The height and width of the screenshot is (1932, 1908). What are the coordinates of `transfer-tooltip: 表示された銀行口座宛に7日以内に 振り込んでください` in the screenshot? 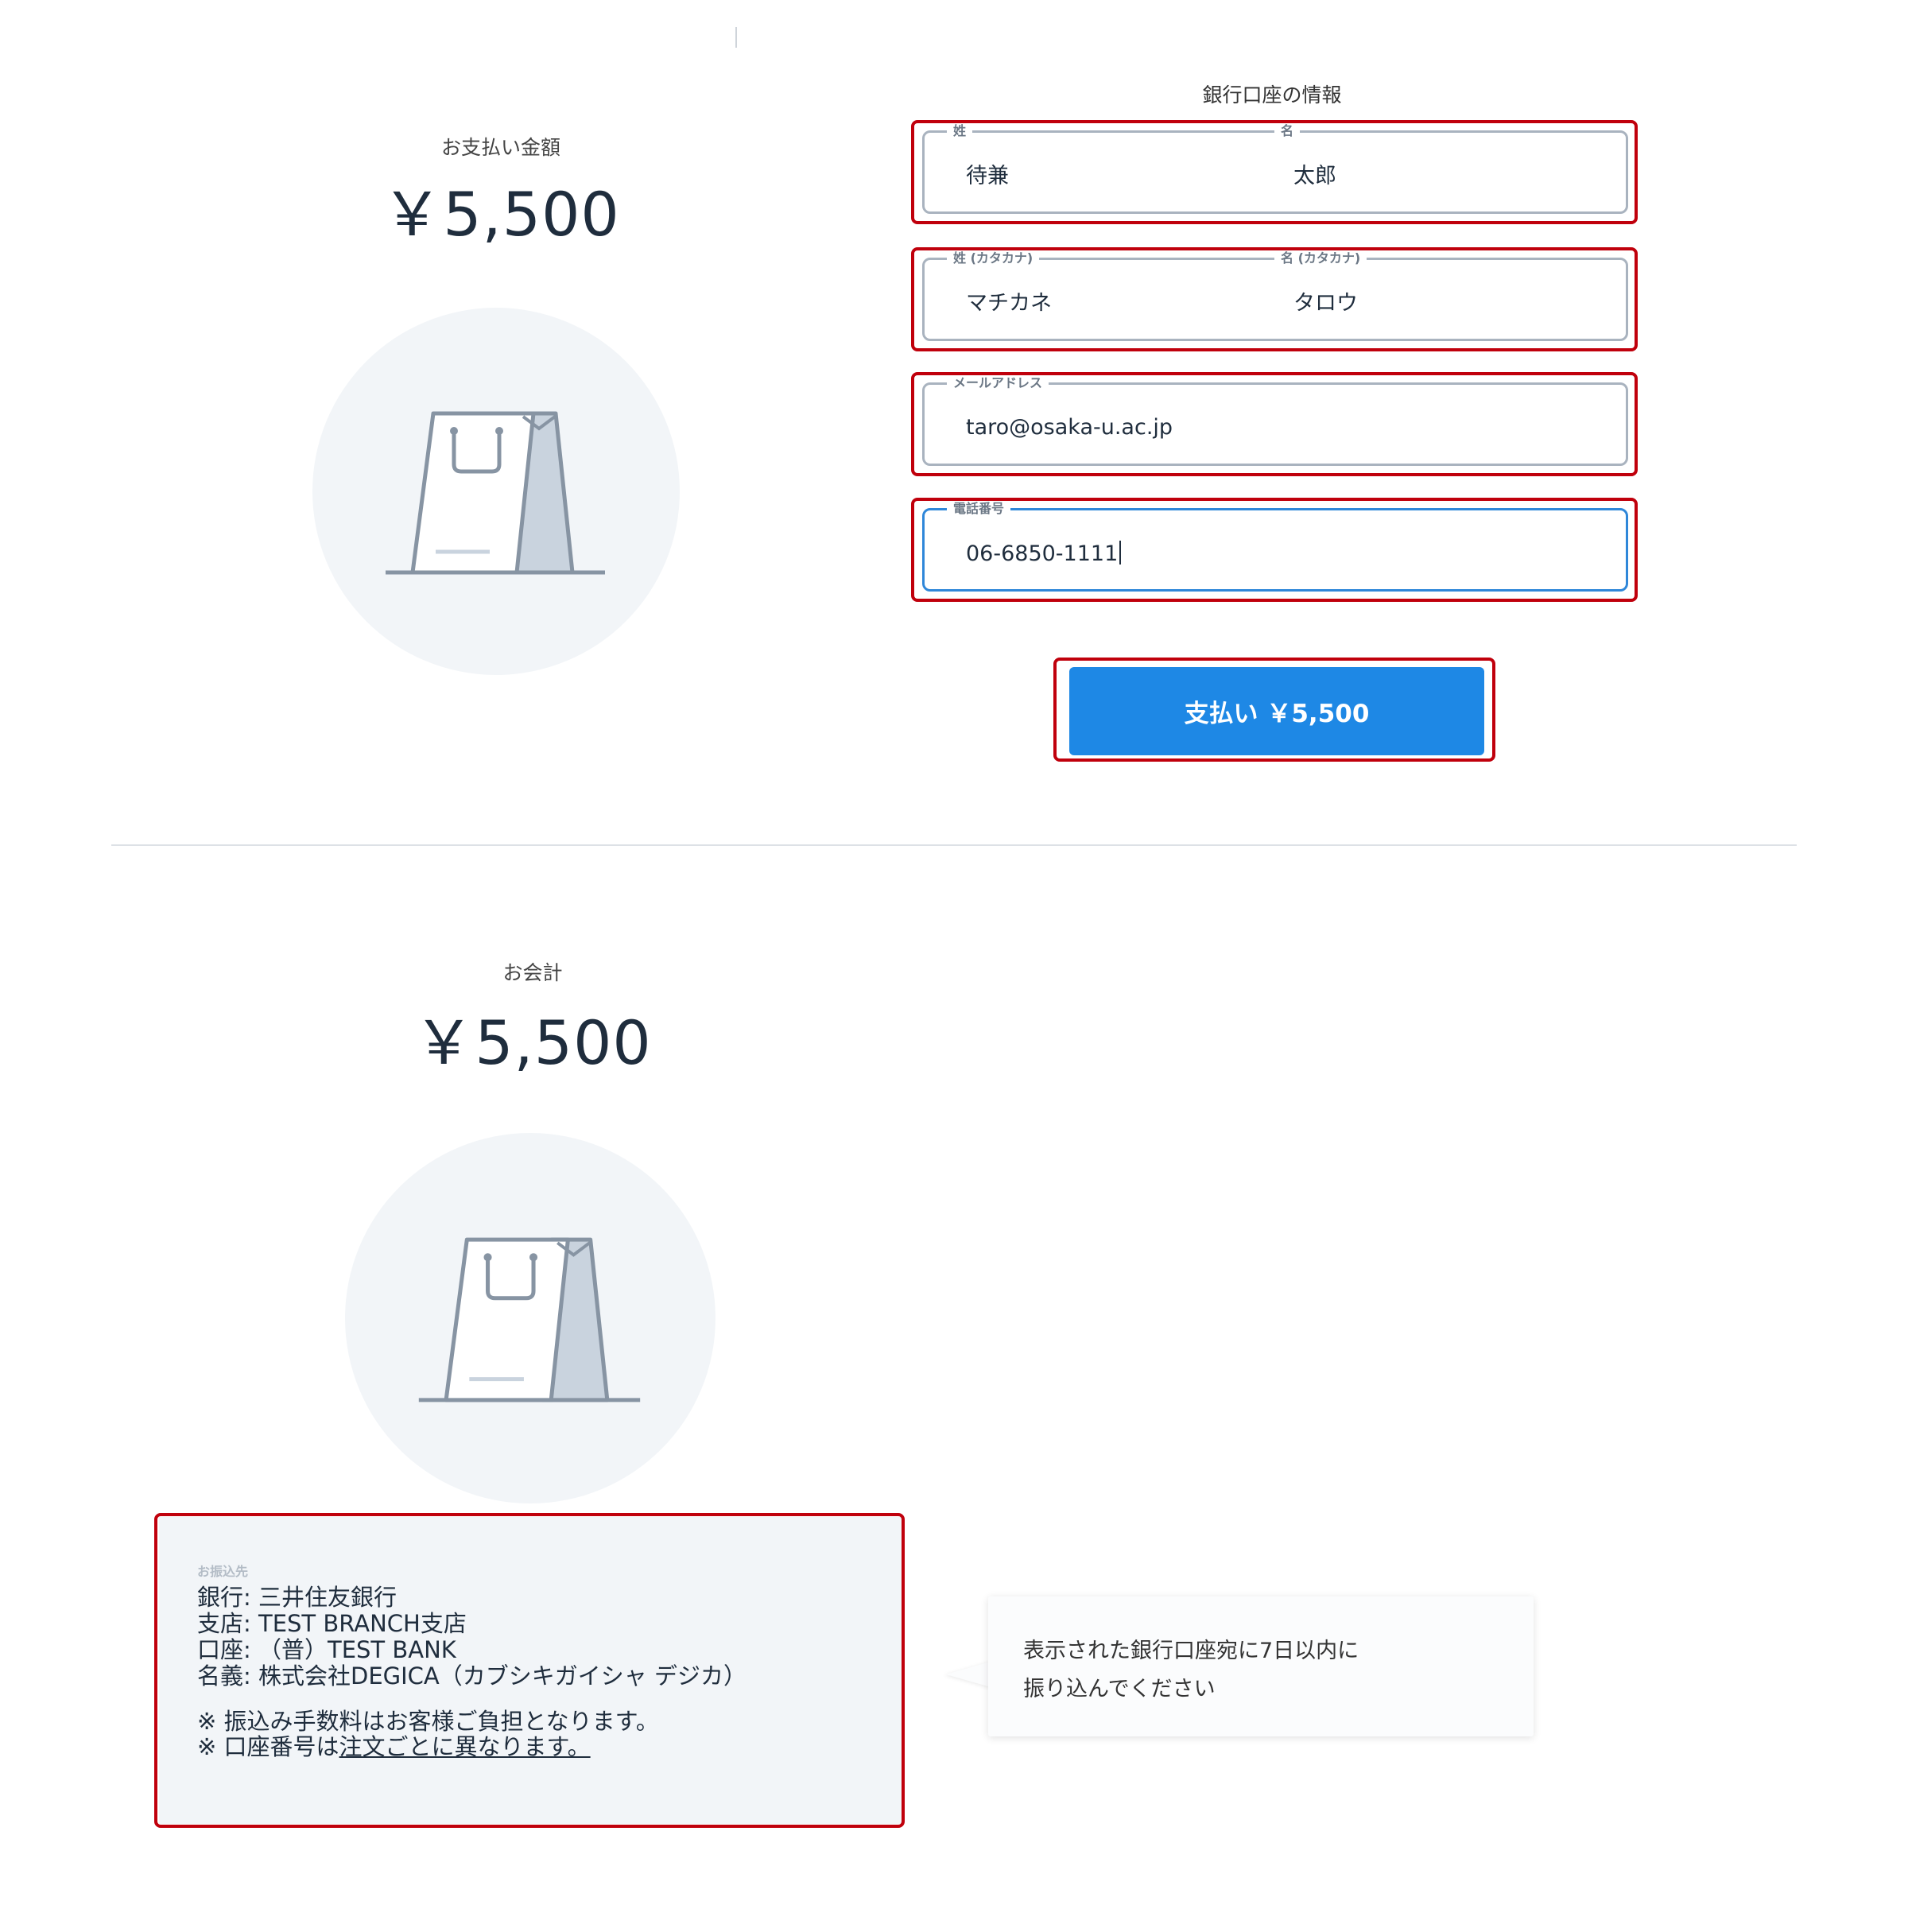 It's located at (1261, 1666).